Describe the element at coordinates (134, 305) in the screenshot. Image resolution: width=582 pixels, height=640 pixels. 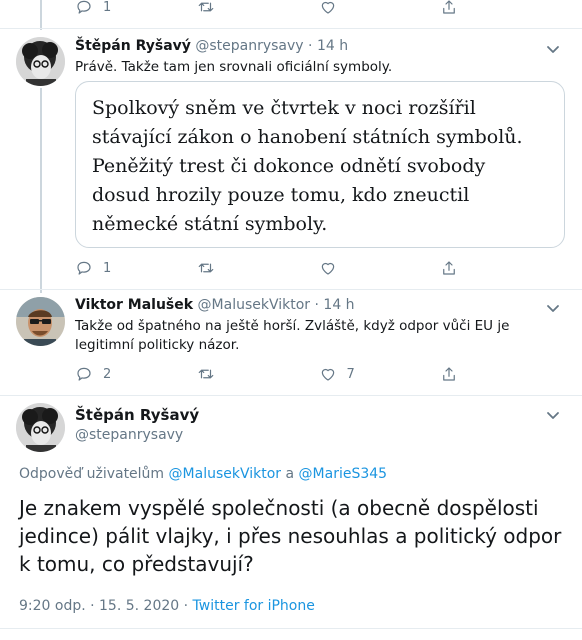
I see `tweet2-name: Viktor Malušek` at that location.